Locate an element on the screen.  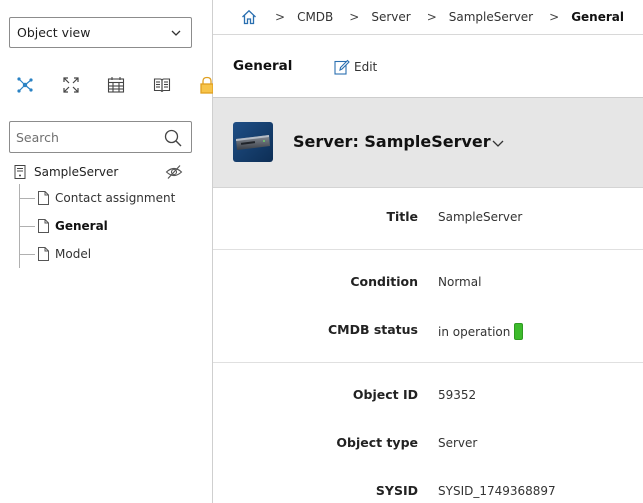
search-input is located at coordinates (85, 137).